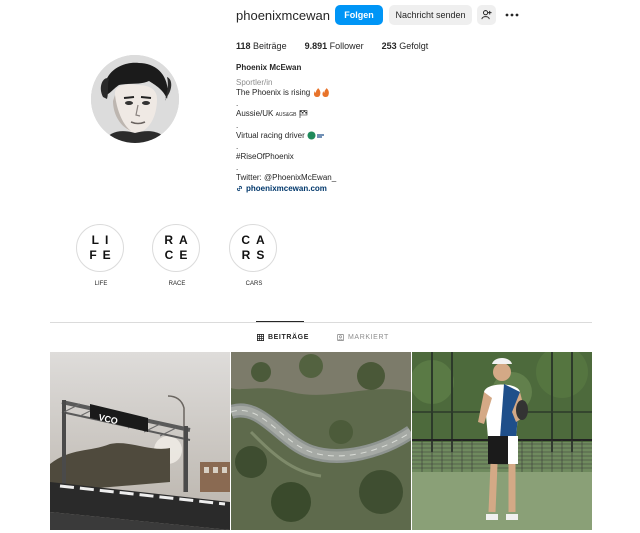  What do you see at coordinates (260, 337) in the screenshot?
I see `grid-icon` at bounding box center [260, 337].